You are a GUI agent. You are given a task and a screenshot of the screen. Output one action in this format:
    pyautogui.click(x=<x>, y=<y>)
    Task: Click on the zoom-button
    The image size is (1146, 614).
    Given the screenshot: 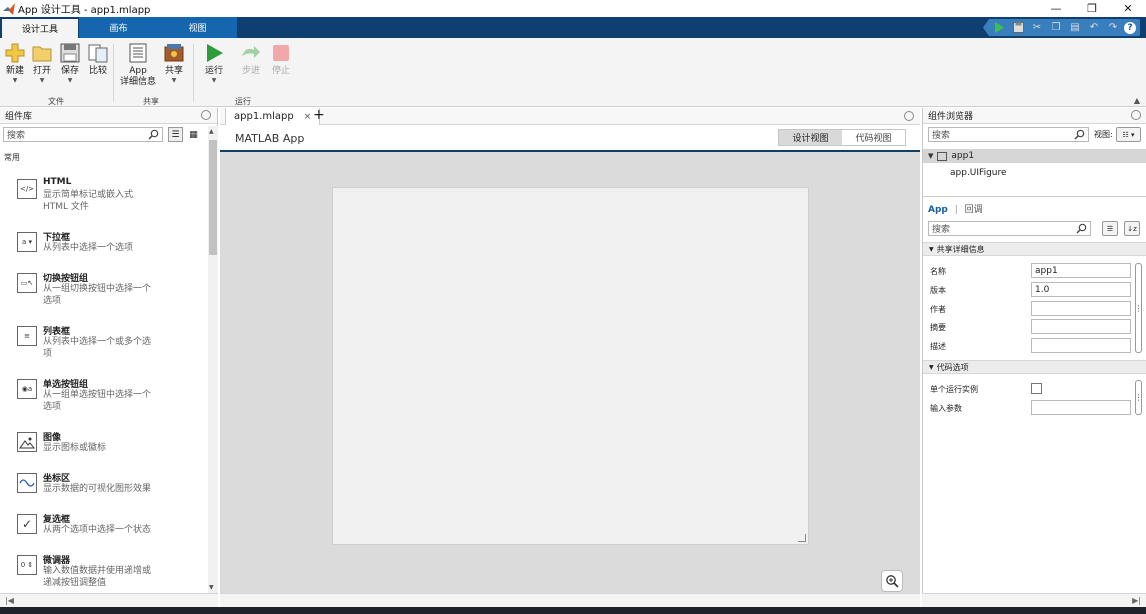 What is the action you would take?
    pyautogui.click(x=892, y=581)
    